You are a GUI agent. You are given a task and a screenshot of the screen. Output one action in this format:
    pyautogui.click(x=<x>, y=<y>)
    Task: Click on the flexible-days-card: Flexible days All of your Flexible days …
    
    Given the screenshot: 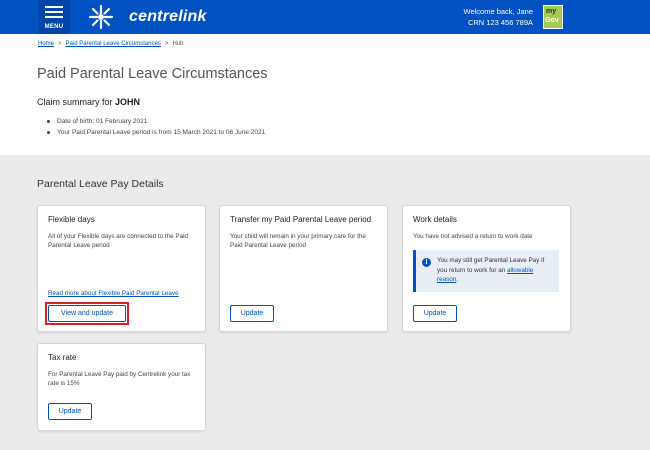 What is the action you would take?
    pyautogui.click(x=121, y=268)
    